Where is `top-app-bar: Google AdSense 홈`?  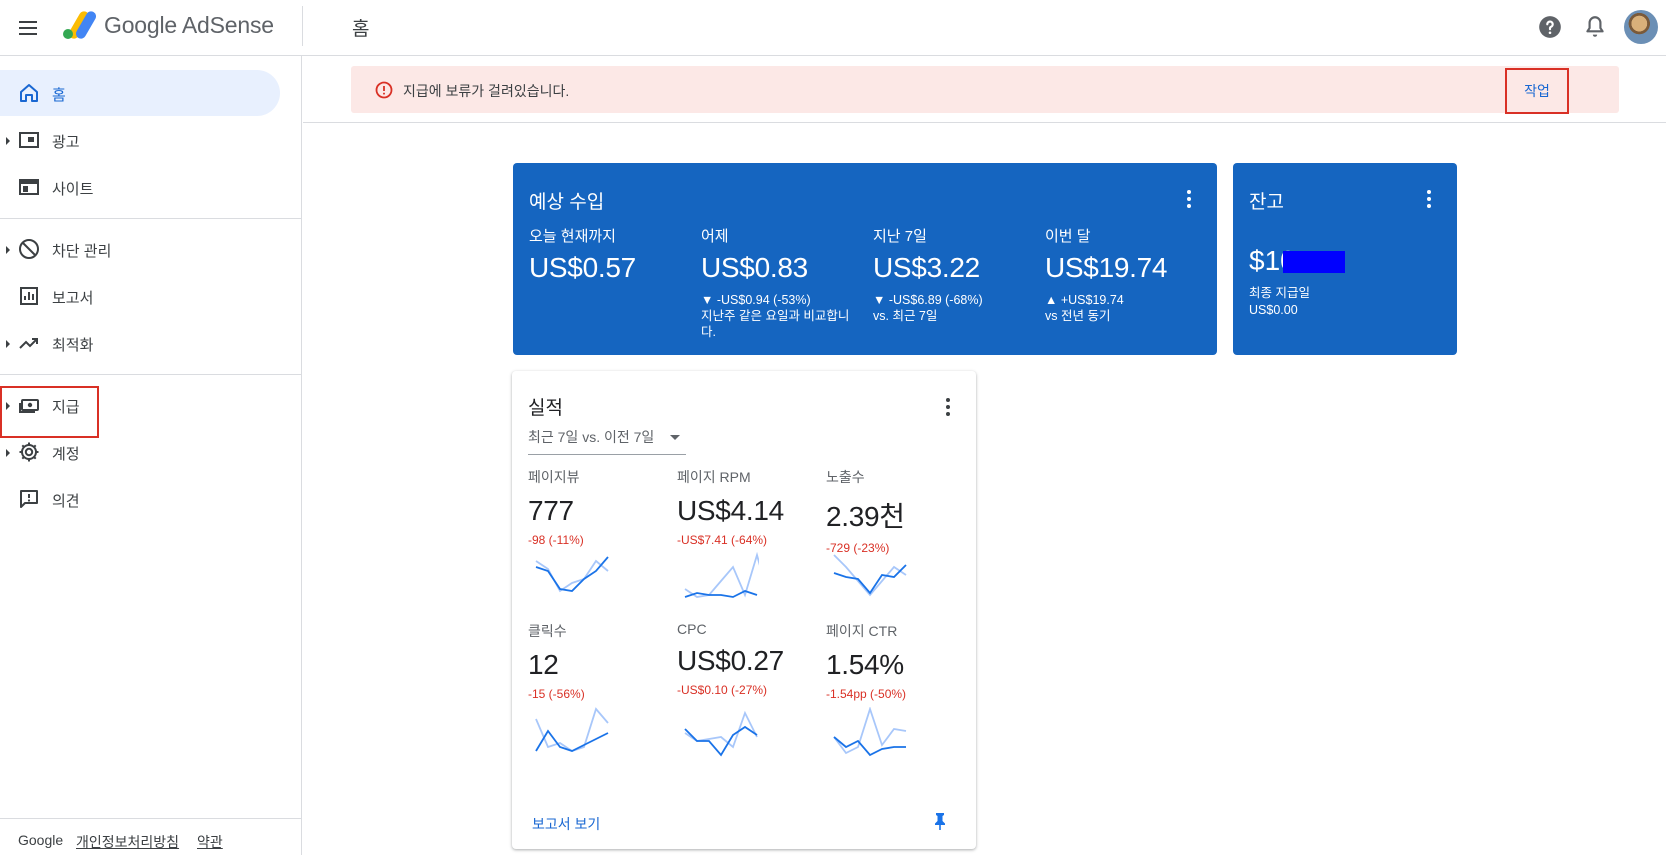 top-app-bar: Google AdSense 홈 is located at coordinates (833, 28).